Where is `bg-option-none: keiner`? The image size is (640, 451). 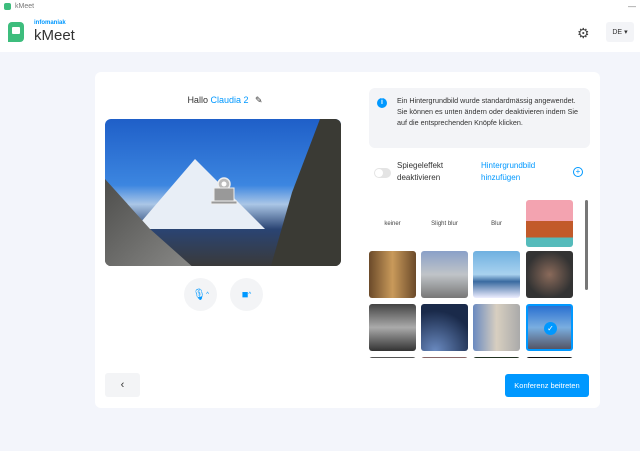
bg-option-none: keiner is located at coordinates (392, 223).